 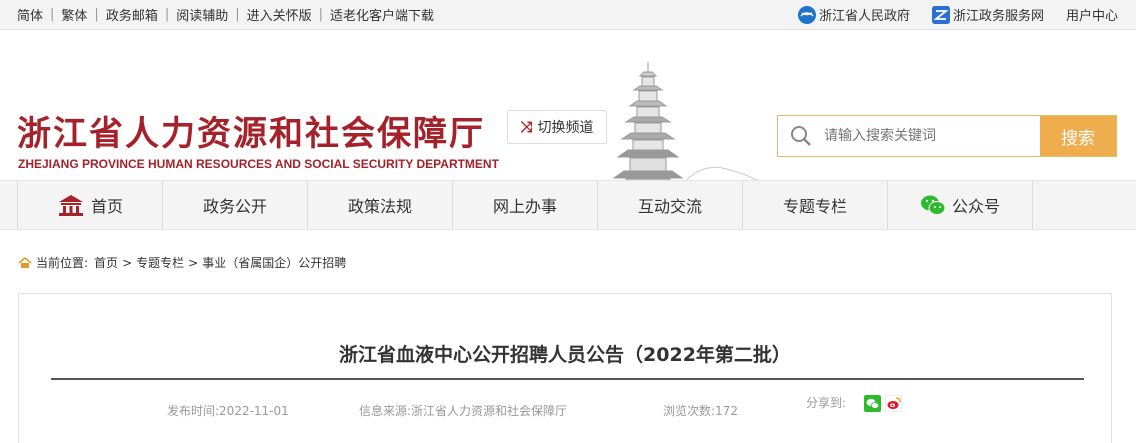 I want to click on info-source: 信息来源:浙江省人力资源和社会保障厅, so click(x=463, y=411).